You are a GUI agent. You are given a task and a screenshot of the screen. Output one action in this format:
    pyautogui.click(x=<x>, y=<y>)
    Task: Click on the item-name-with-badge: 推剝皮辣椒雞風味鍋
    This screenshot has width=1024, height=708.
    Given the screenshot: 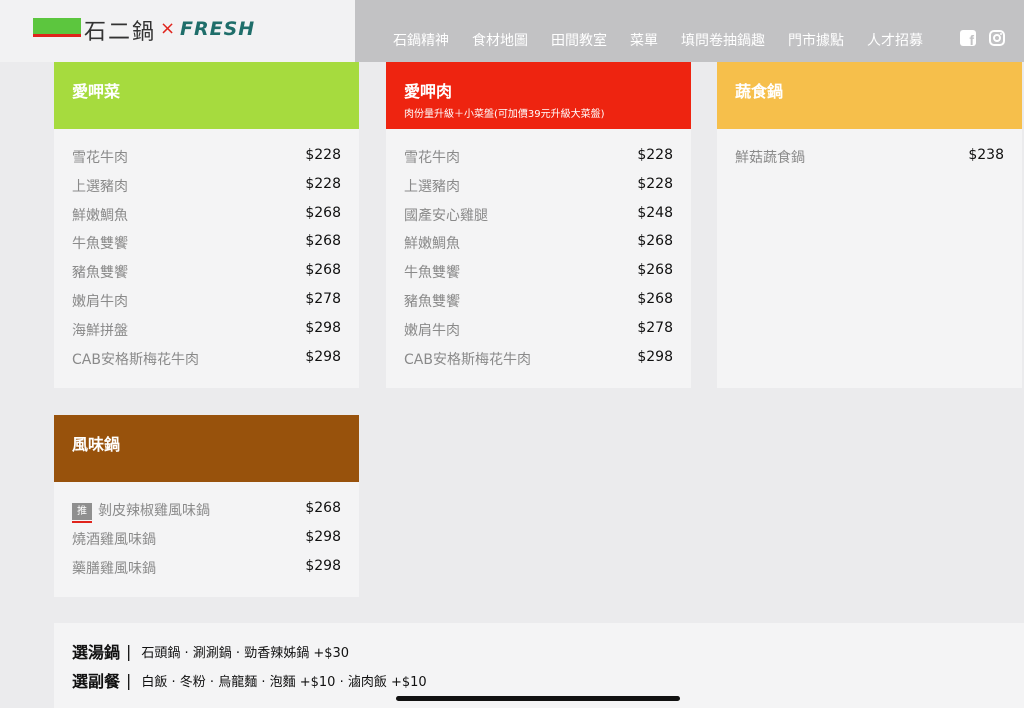 What is the action you would take?
    pyautogui.click(x=141, y=511)
    